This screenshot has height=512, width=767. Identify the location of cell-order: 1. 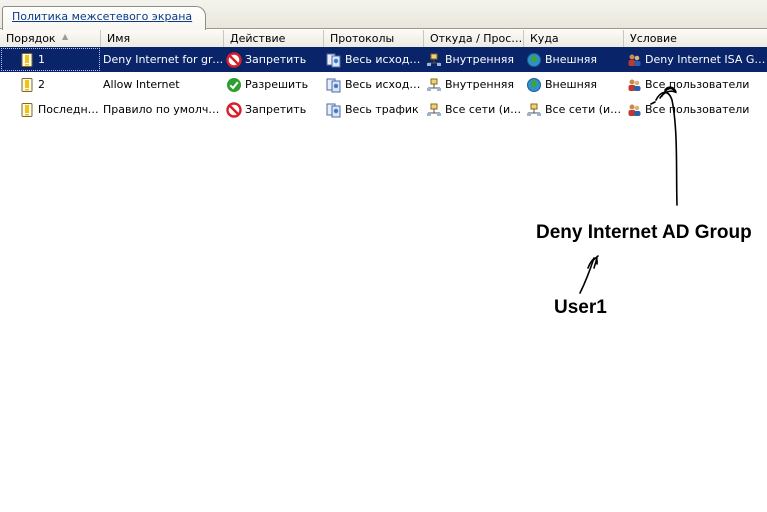
(50, 59).